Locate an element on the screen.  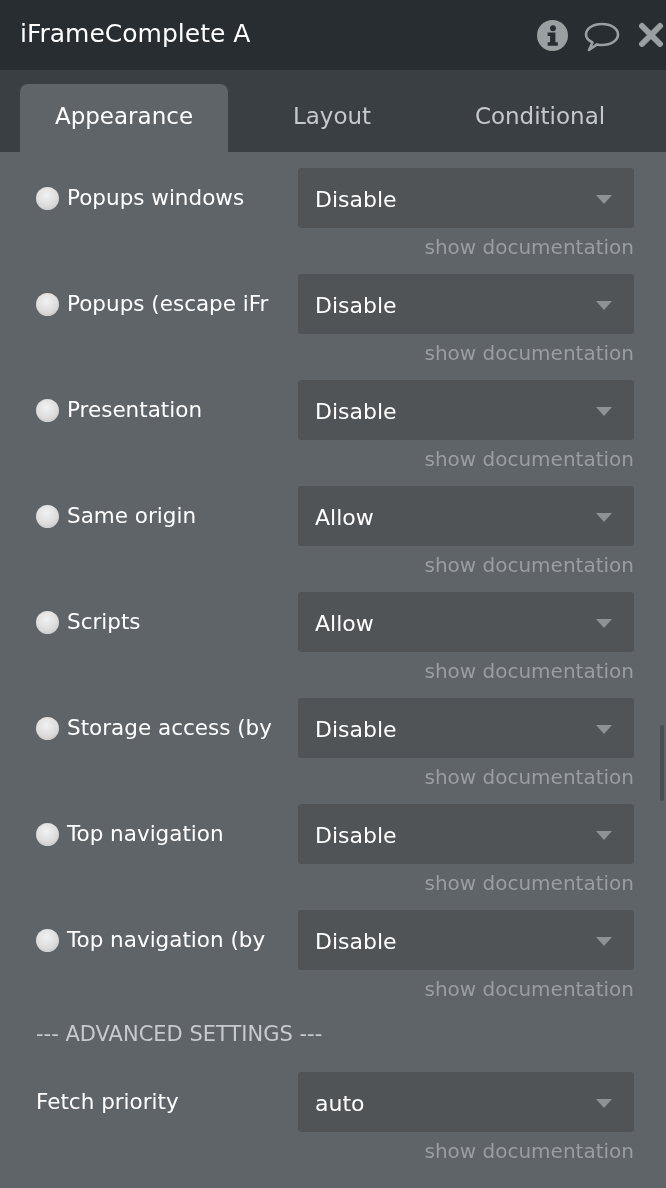
setting-label: Presentation is located at coordinates (135, 410).